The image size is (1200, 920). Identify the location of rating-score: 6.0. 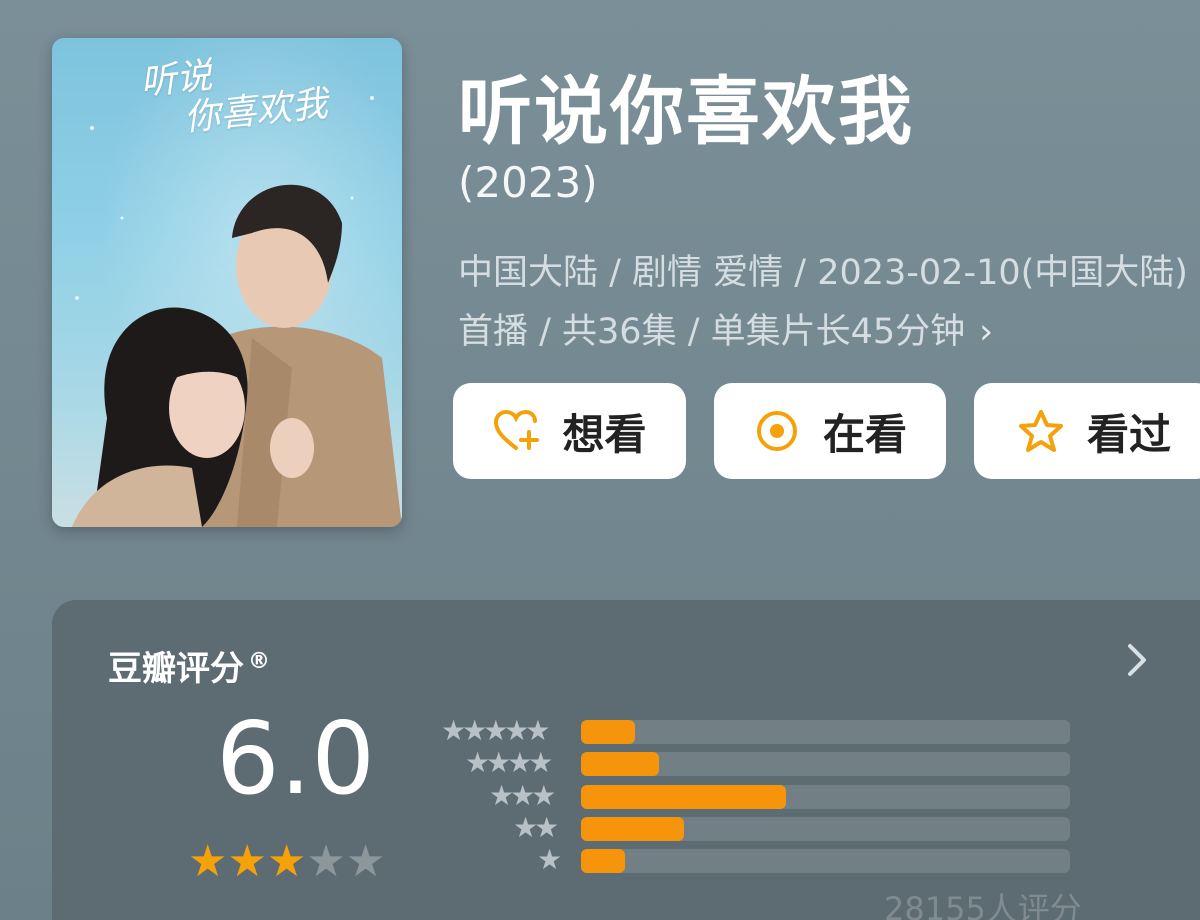
(296, 758).